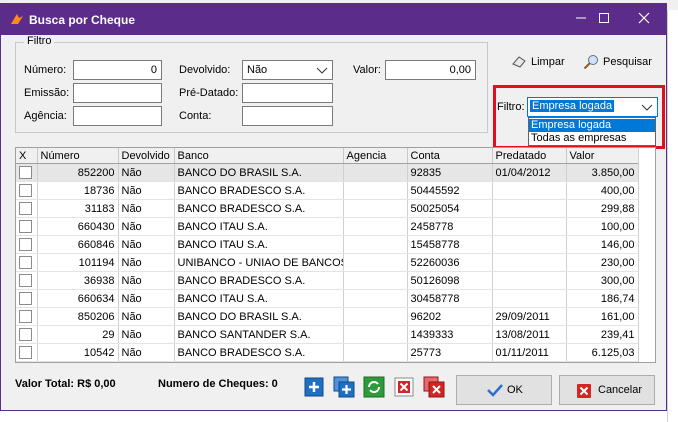  I want to click on col-banco: Banco, so click(259, 156).